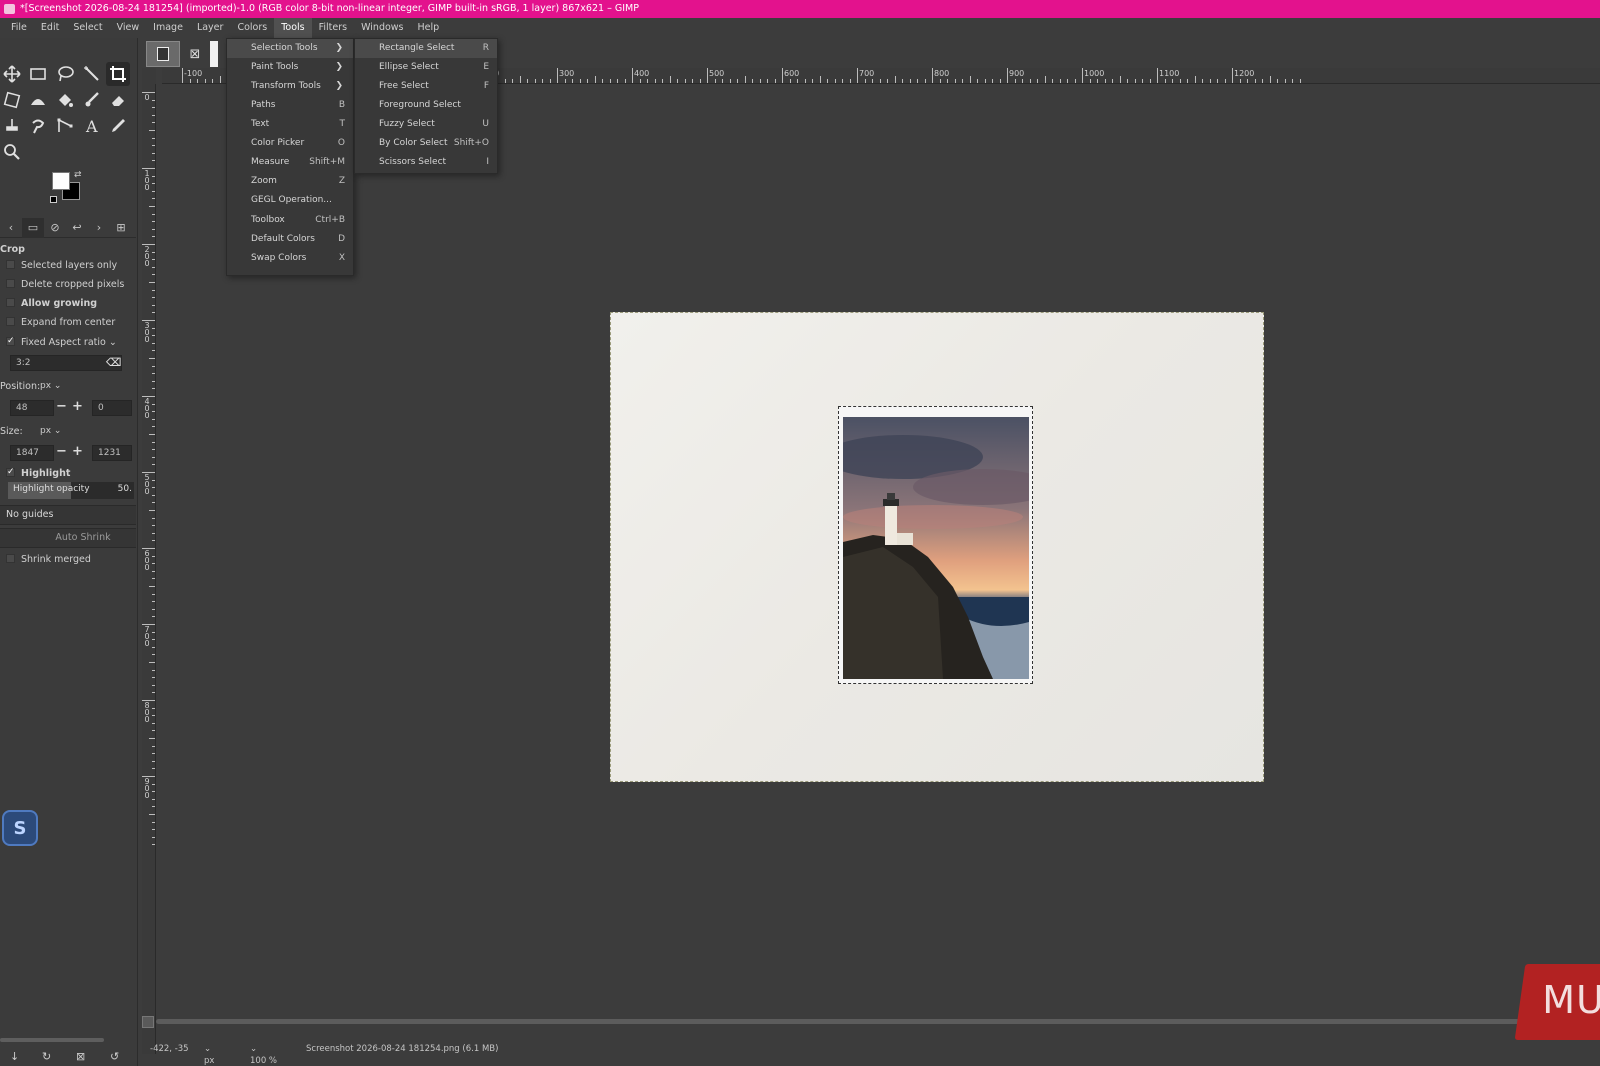 The width and height of the screenshot is (1600, 1066). Describe the element at coordinates (290, 220) in the screenshot. I see `menu-item-toolbox: Toolbox Ctrl+B` at that location.